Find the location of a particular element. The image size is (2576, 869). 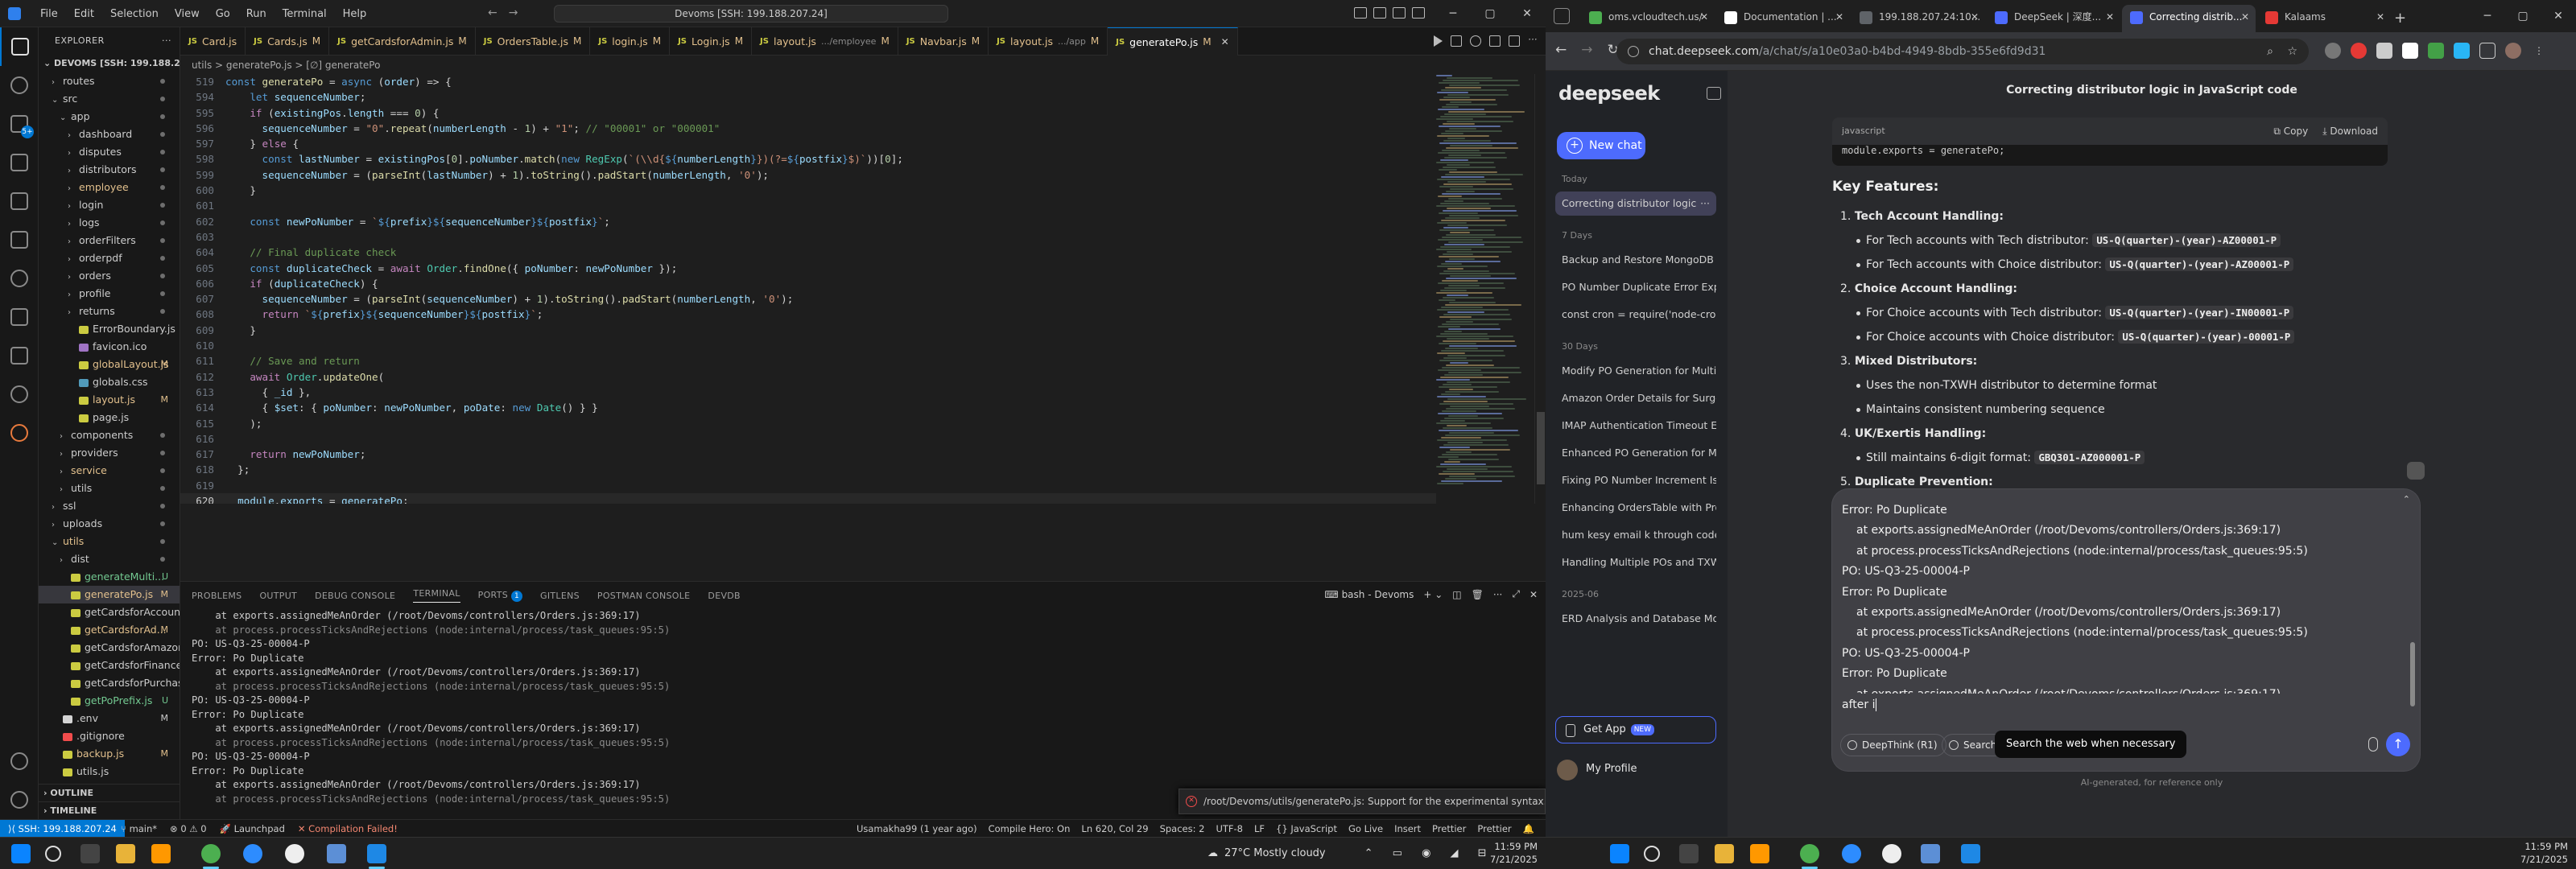

site-info-icon is located at coordinates (1633, 51).